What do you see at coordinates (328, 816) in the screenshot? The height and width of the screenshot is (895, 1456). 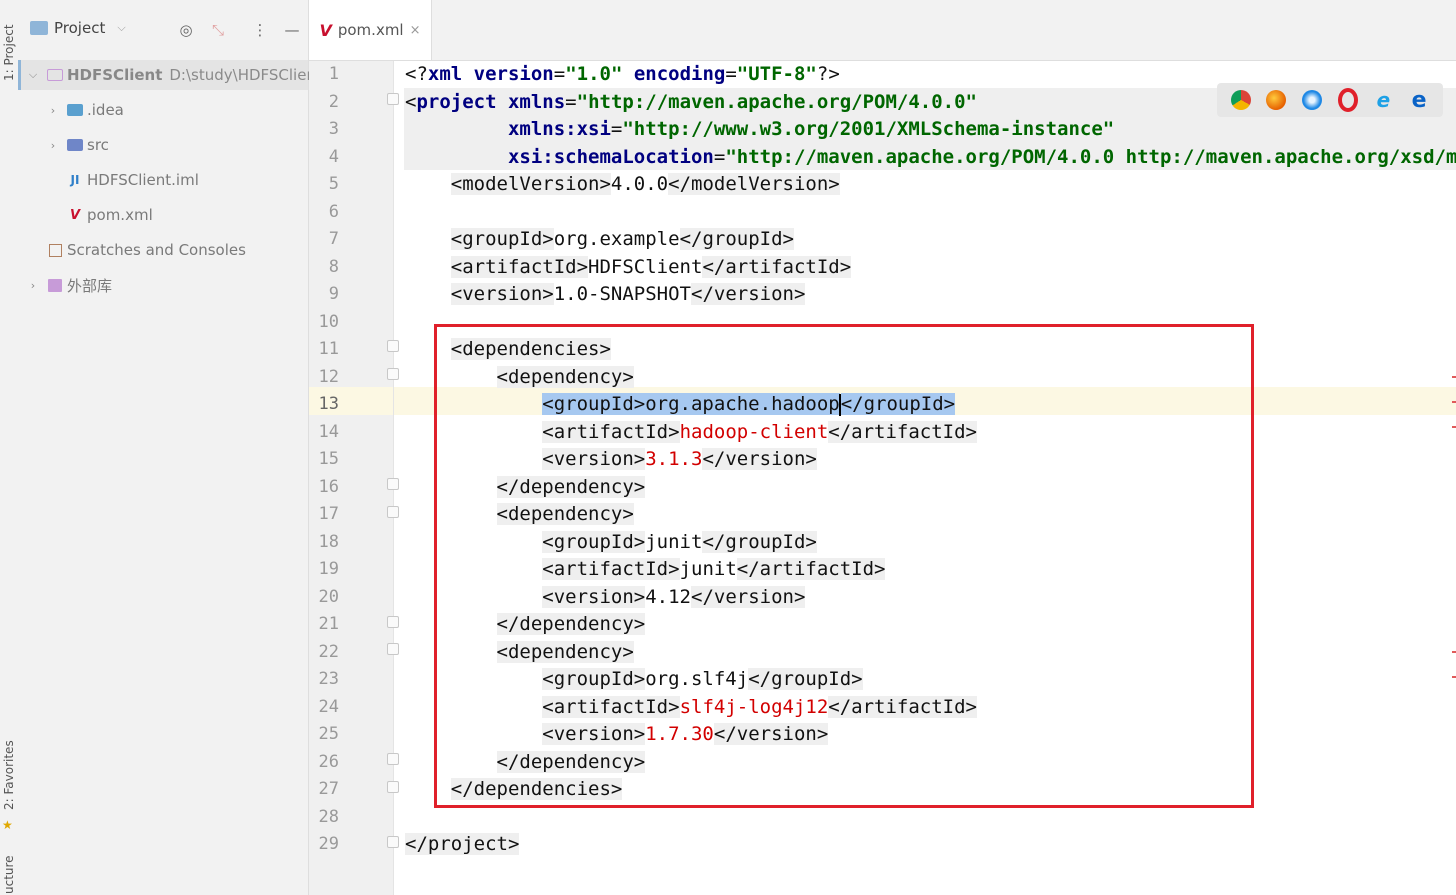 I see `line-number: 28` at bounding box center [328, 816].